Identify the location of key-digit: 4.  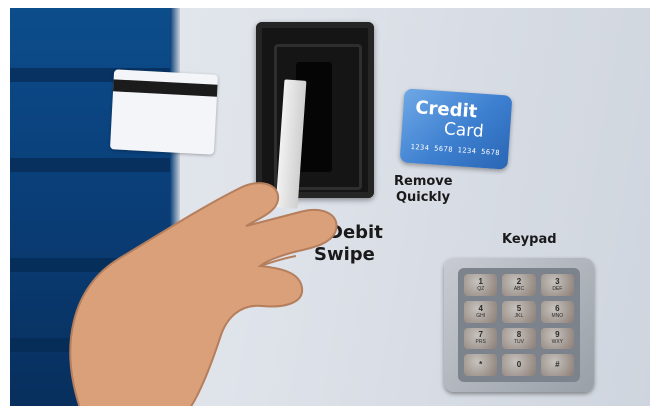
(480, 308).